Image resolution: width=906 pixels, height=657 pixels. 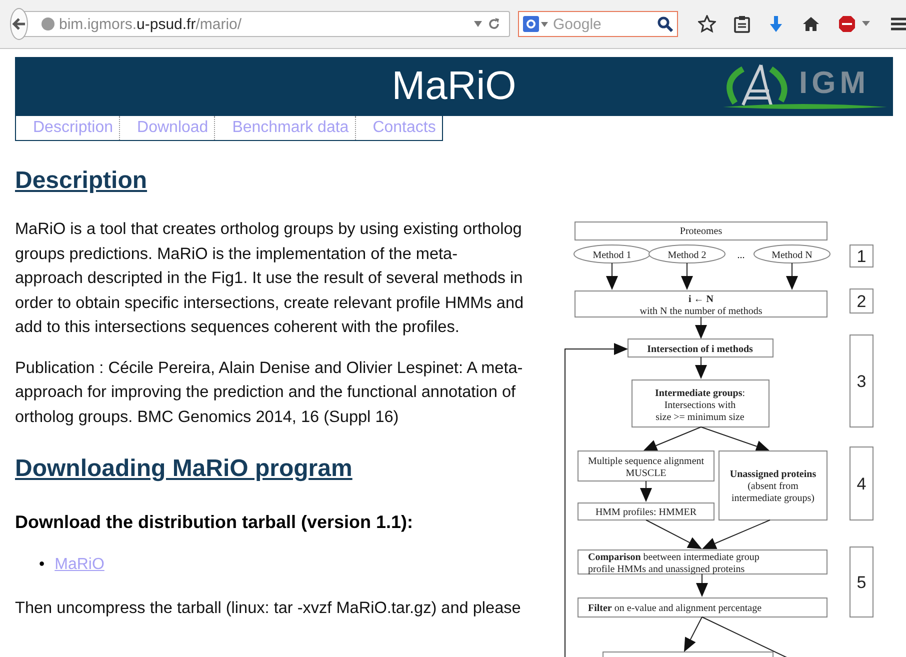 I want to click on home-icon, so click(x=811, y=24).